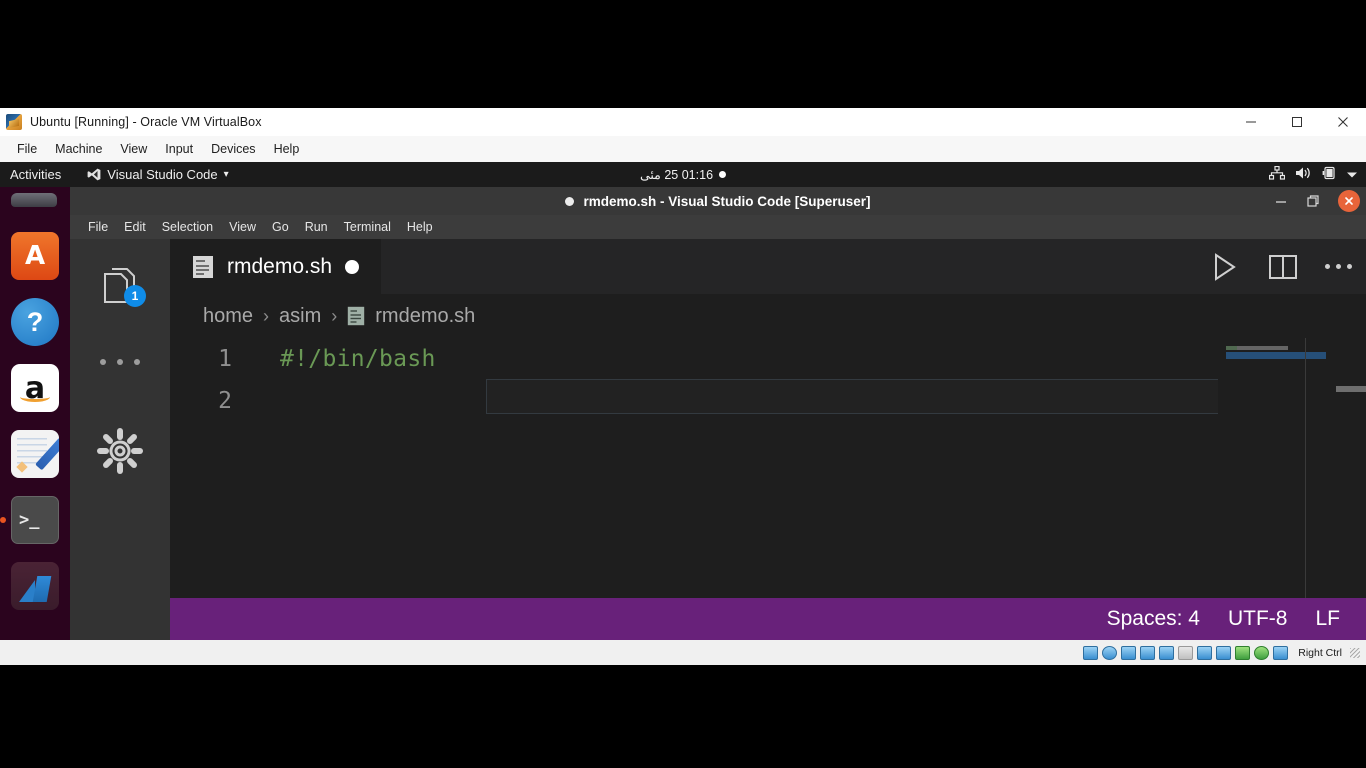  What do you see at coordinates (683, 716) in the screenshot?
I see `black-letterbox-bottom` at bounding box center [683, 716].